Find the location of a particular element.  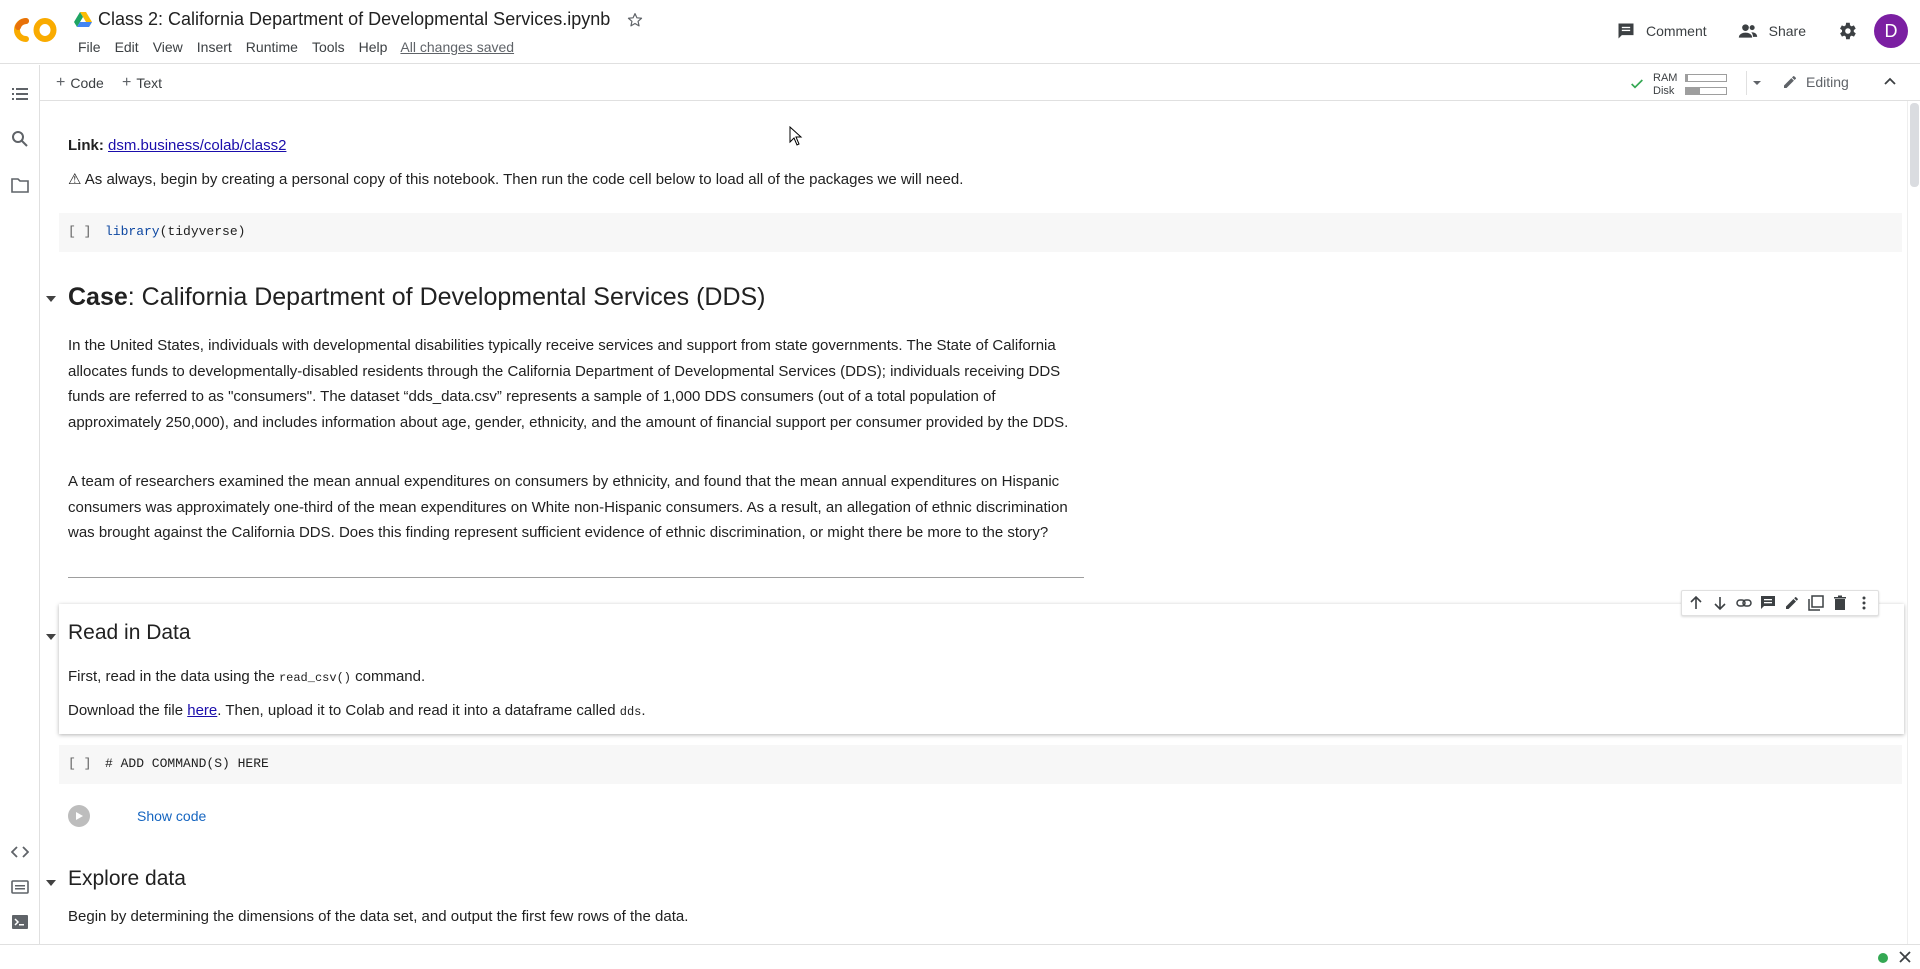

move-down-icon is located at coordinates (1720, 603).